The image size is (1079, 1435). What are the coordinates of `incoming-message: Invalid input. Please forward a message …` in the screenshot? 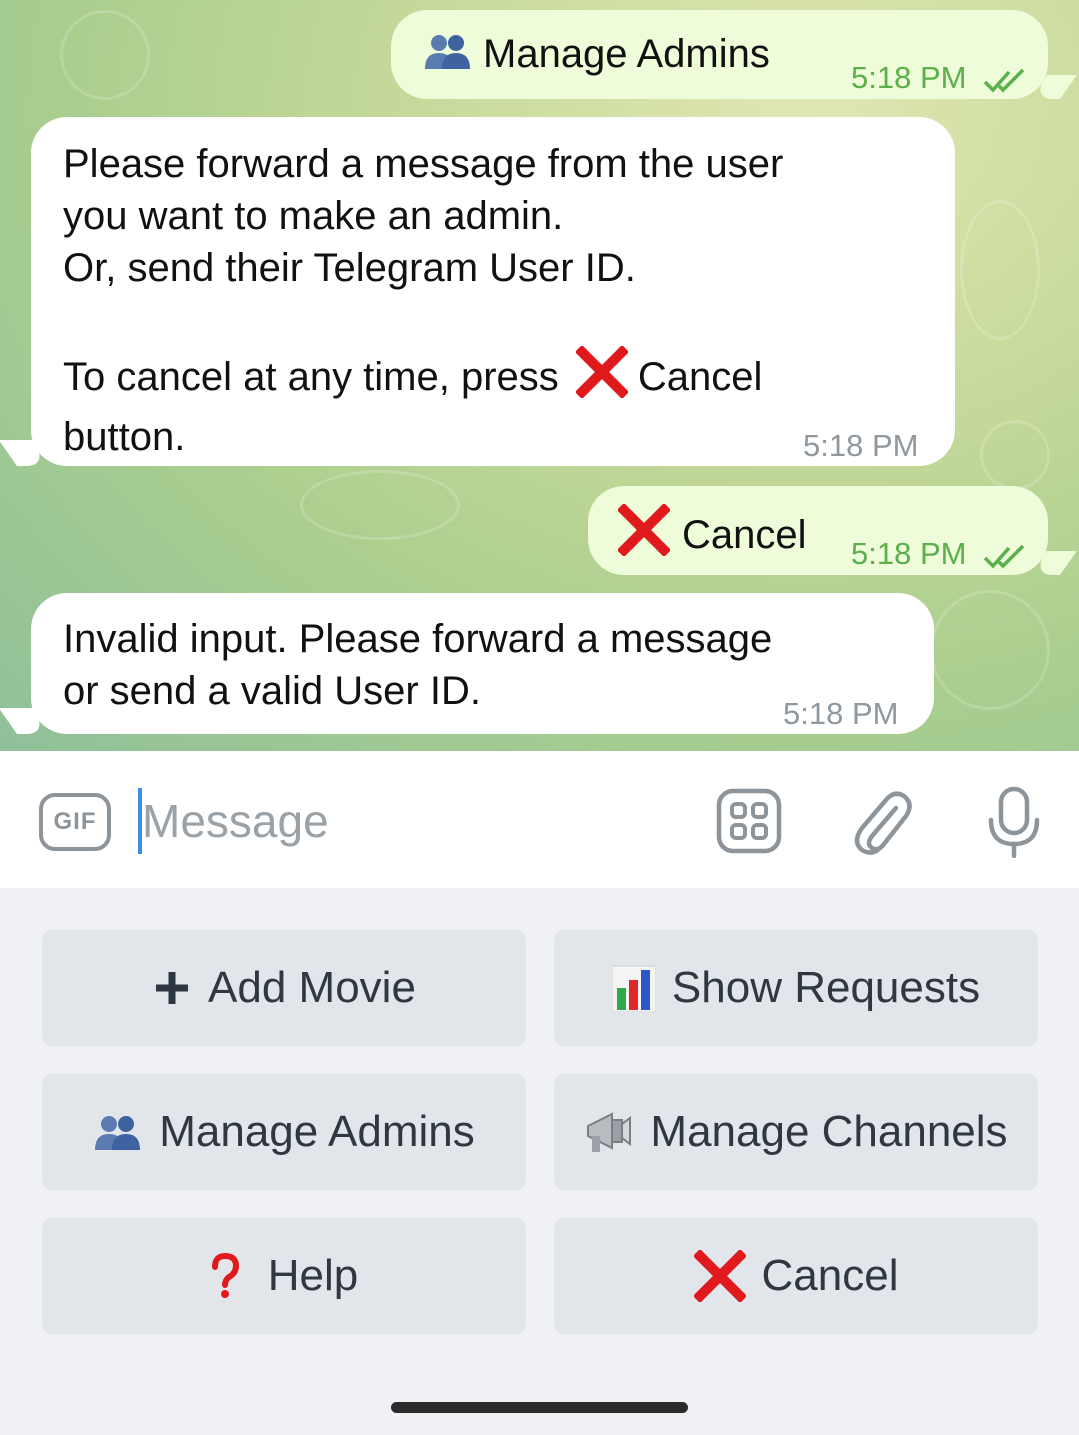 It's located at (482, 663).